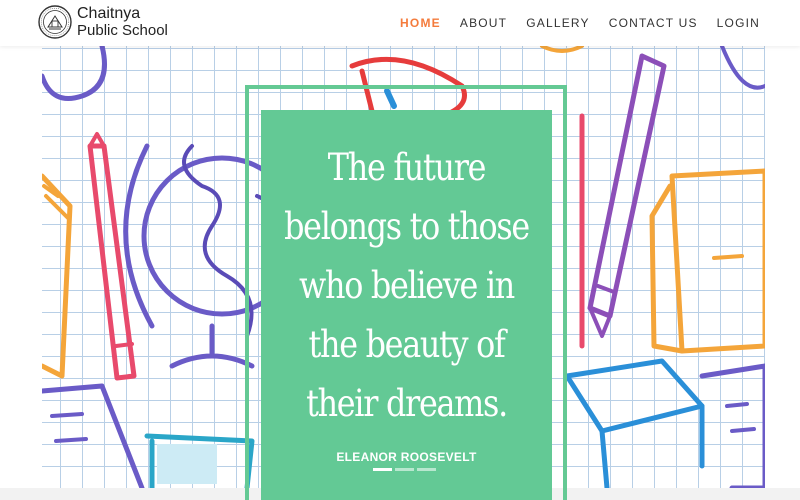 This screenshot has width=800, height=500. I want to click on slider-indicators, so click(404, 469).